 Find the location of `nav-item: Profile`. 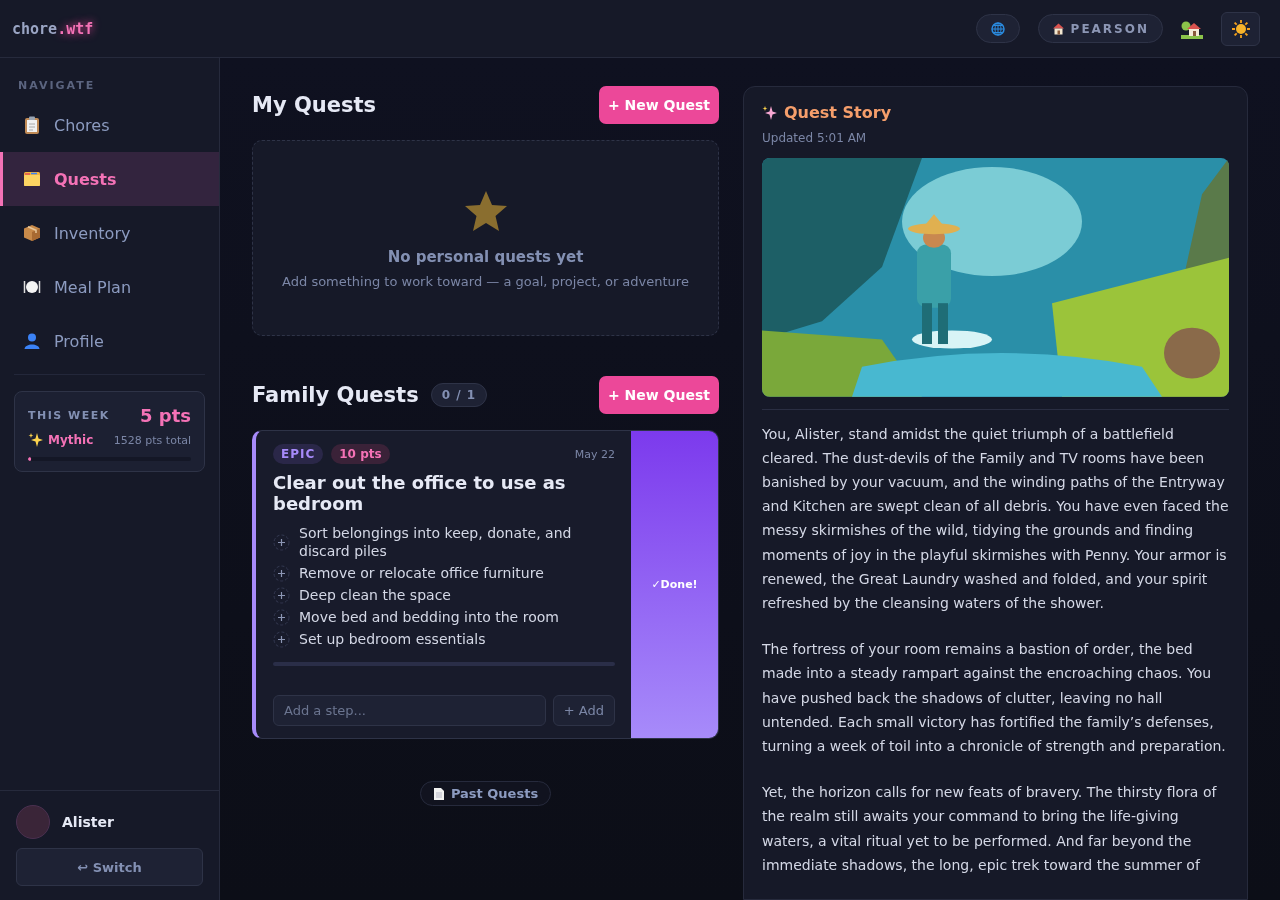

nav-item: Profile is located at coordinates (109, 341).